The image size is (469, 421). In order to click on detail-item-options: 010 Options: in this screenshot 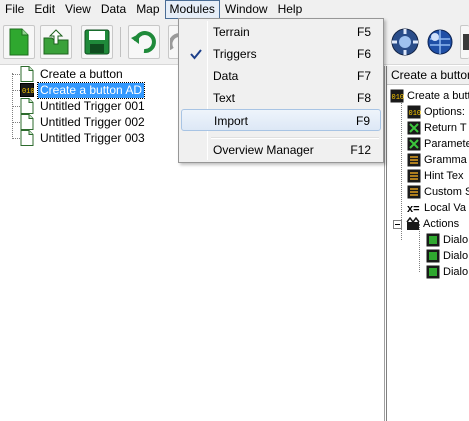, I will do `click(436, 112)`.